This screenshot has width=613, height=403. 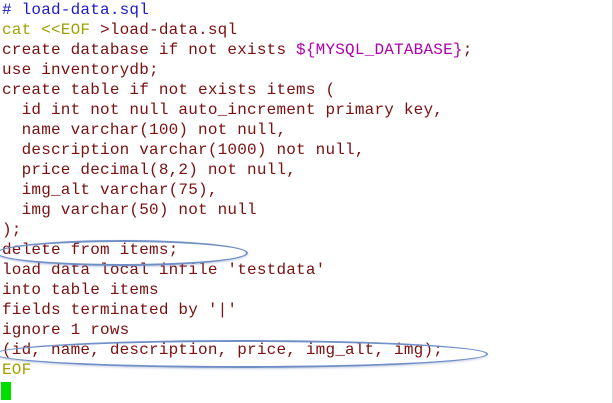 What do you see at coordinates (124, 253) in the screenshot?
I see `highlight-delete-statement` at bounding box center [124, 253].